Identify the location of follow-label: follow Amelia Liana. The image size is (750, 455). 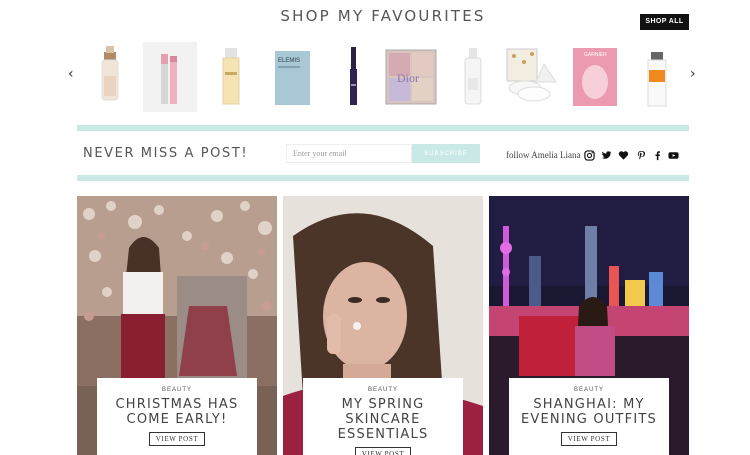
(543, 155).